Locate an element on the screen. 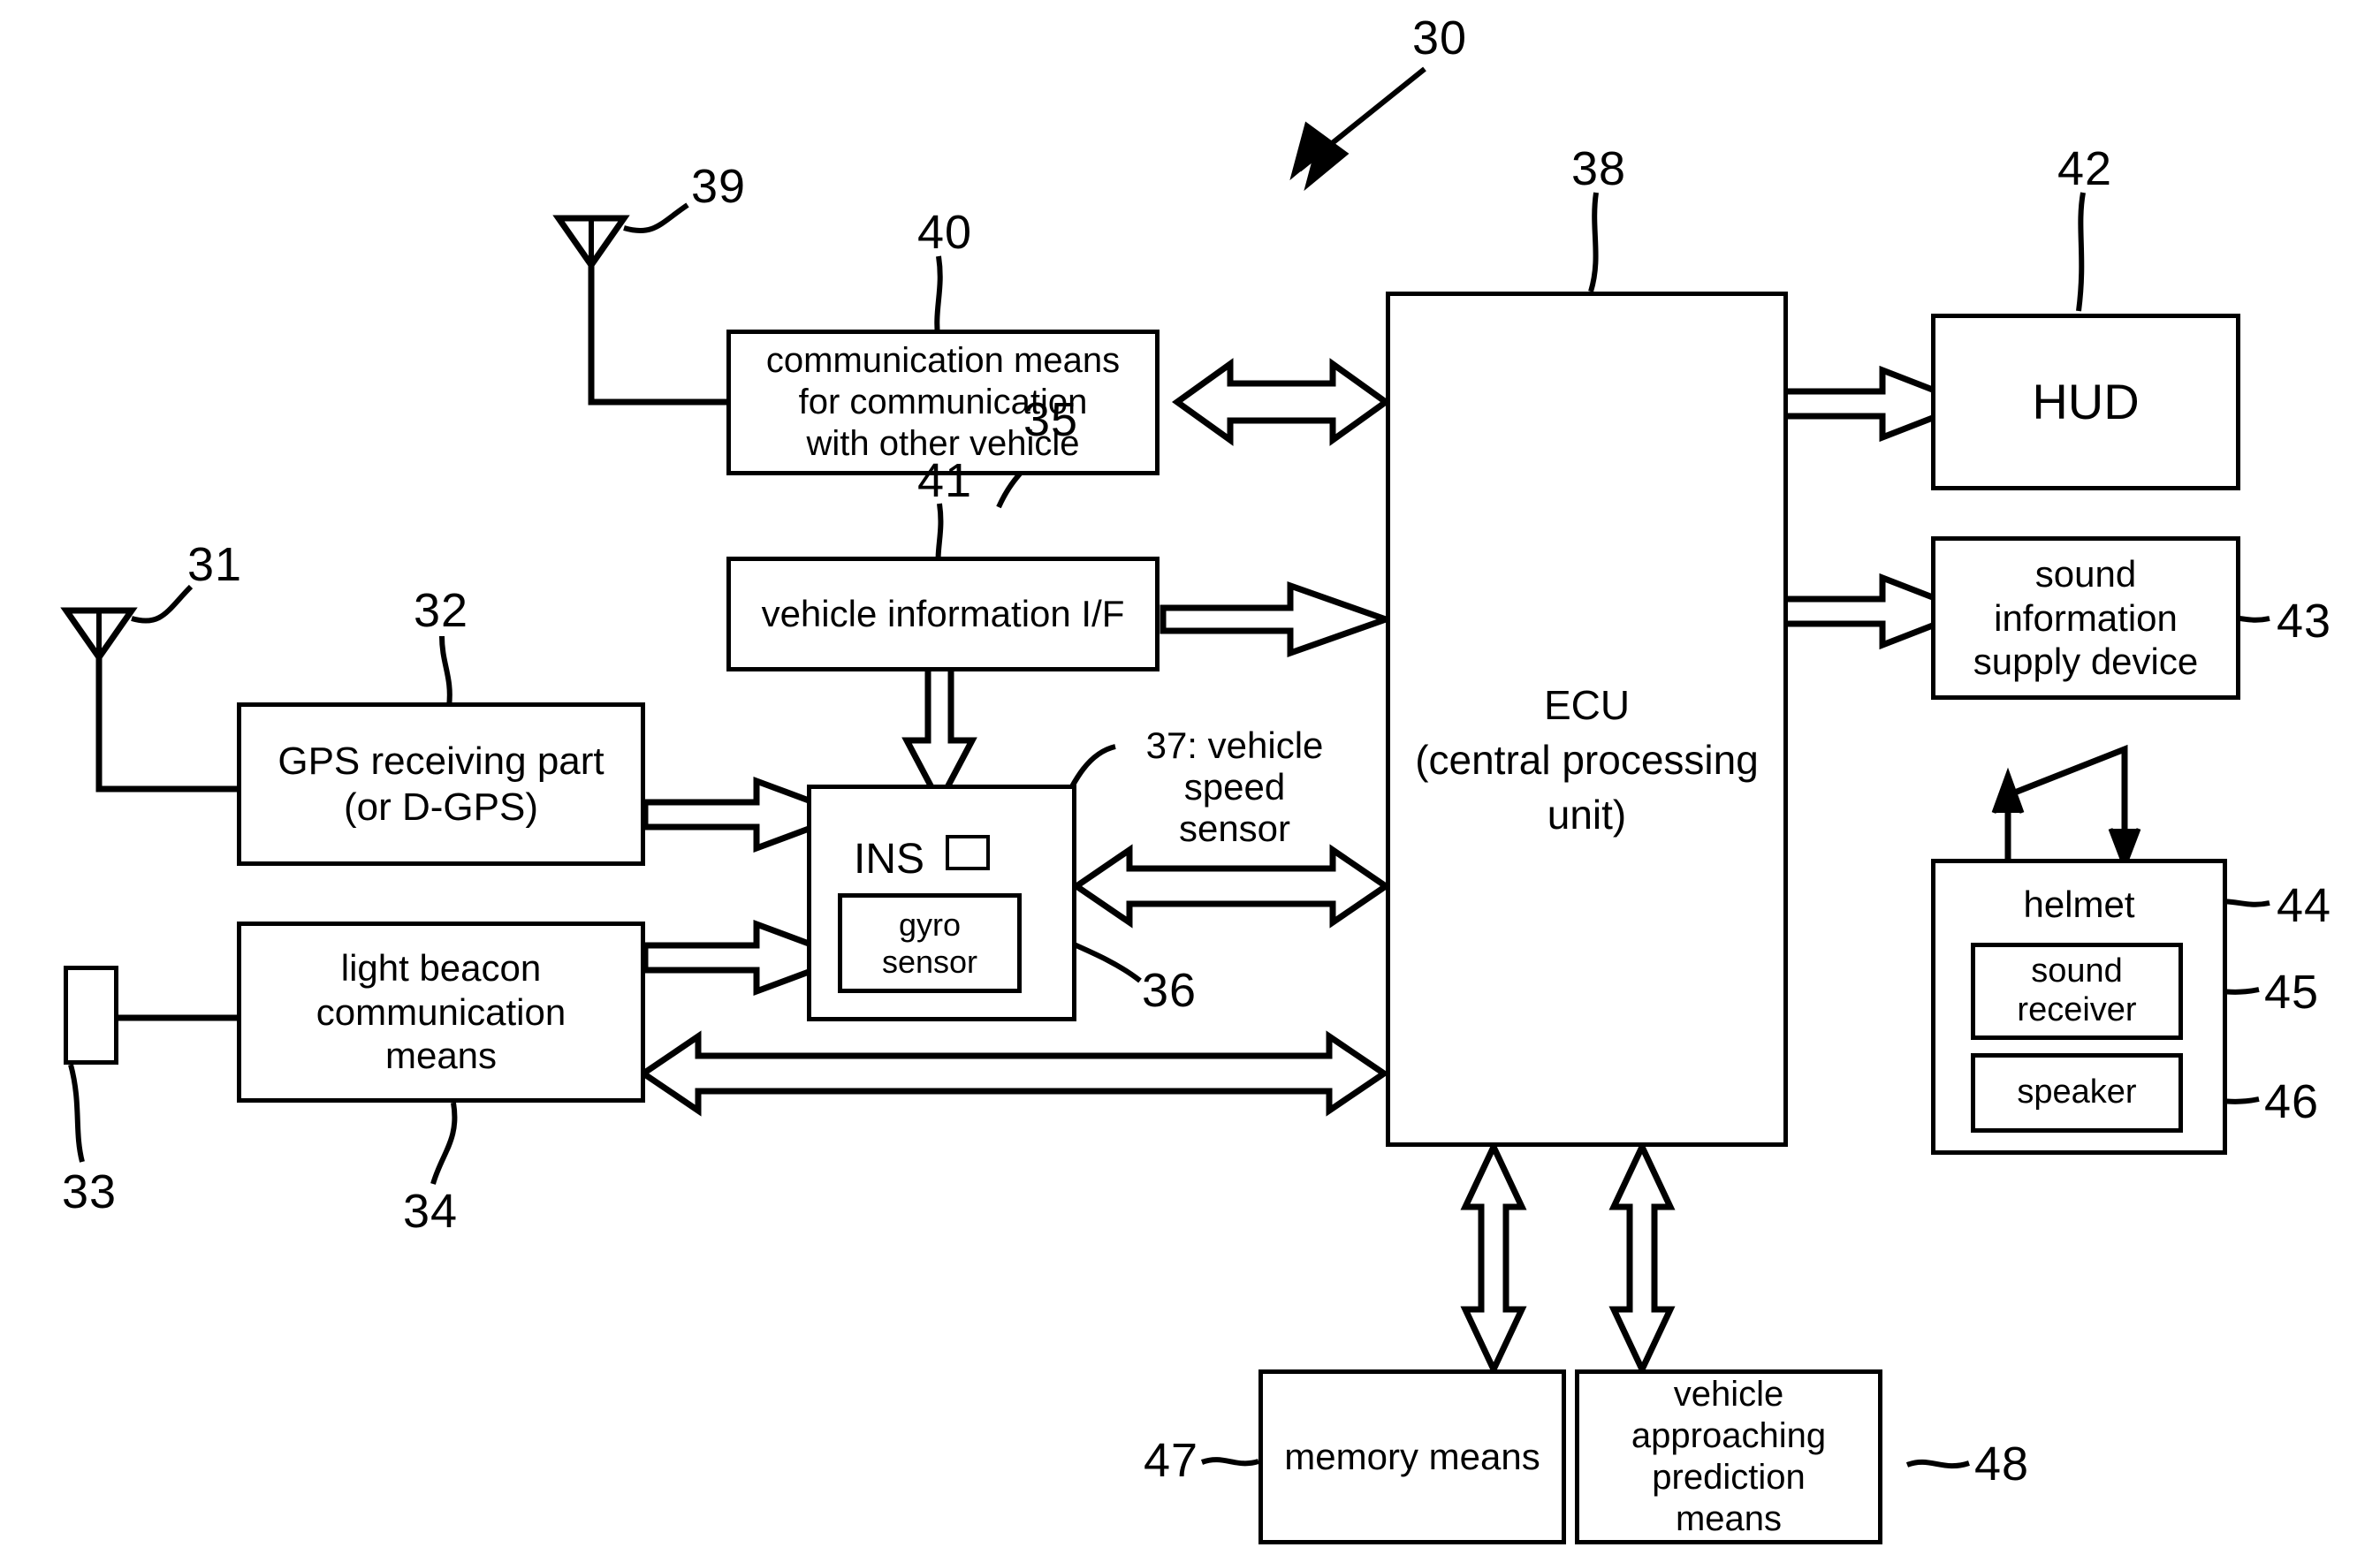  block-label: vehicle approaching prediction means is located at coordinates (1729, 1456).